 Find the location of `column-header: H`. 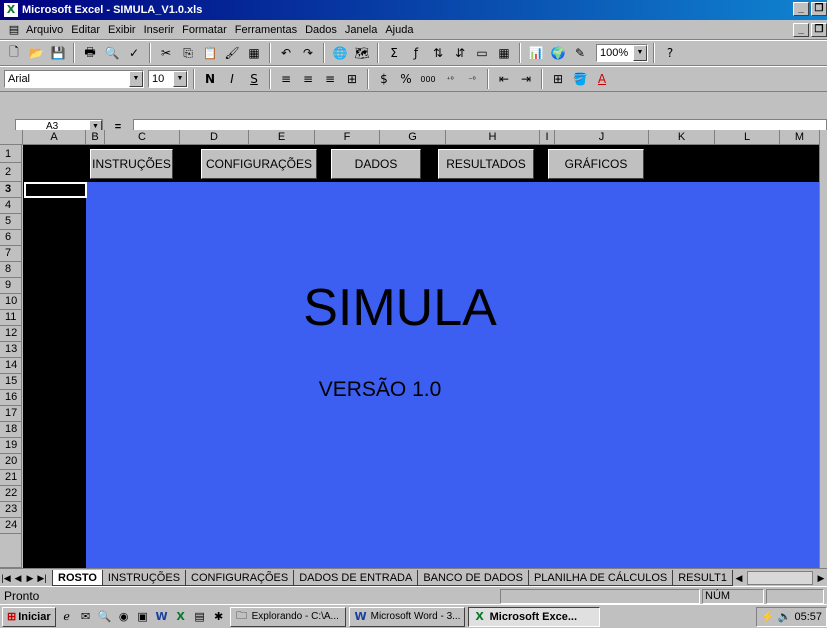

column-header: H is located at coordinates (493, 137).